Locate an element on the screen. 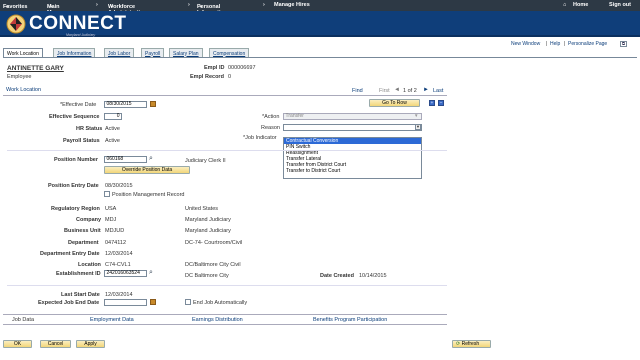 Image resolution: width=640 pixels, height=360 pixels. maryland-seal-icon is located at coordinates (16, 24).